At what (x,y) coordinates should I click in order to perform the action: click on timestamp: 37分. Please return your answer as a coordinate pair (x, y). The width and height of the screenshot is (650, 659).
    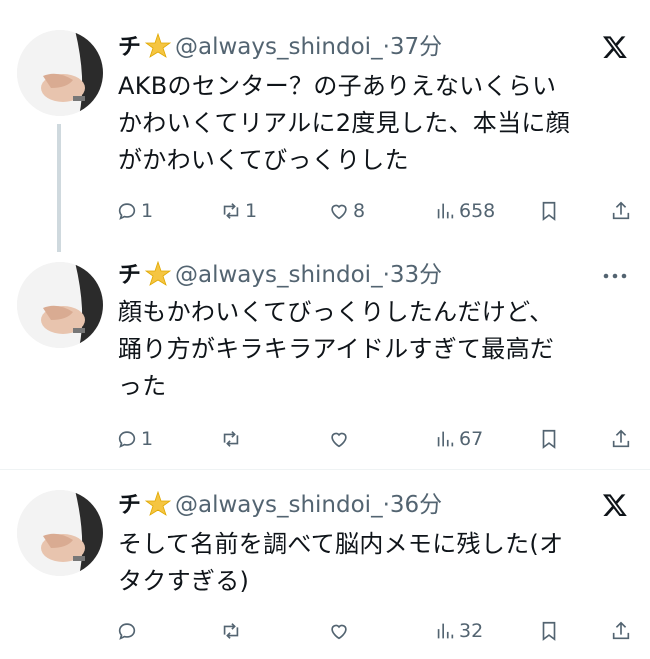
    Looking at the image, I should click on (416, 47).